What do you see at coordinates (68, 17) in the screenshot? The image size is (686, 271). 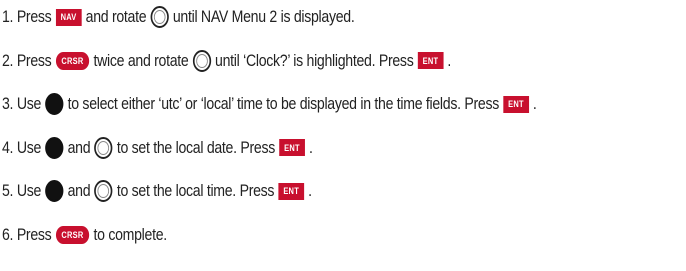 I see `nav-key-icon: NAV` at bounding box center [68, 17].